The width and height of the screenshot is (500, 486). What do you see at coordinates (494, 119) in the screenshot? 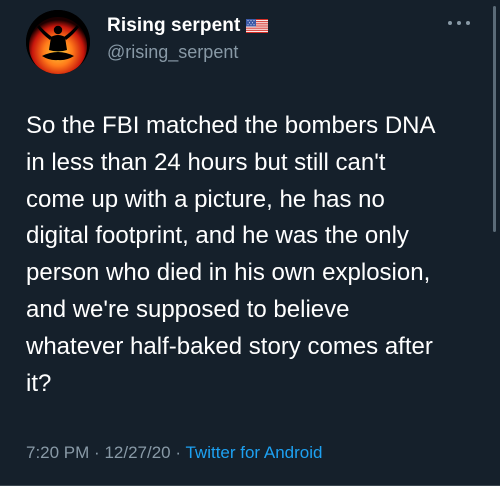
I see `scrollbar` at bounding box center [494, 119].